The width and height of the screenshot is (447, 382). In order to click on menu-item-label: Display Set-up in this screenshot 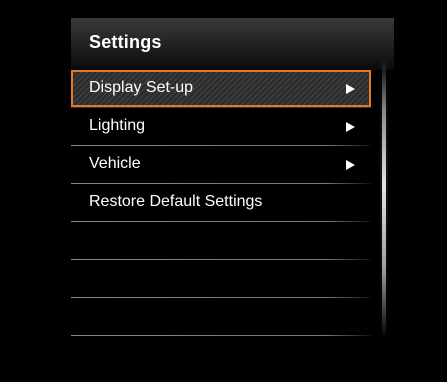, I will do `click(141, 87)`.